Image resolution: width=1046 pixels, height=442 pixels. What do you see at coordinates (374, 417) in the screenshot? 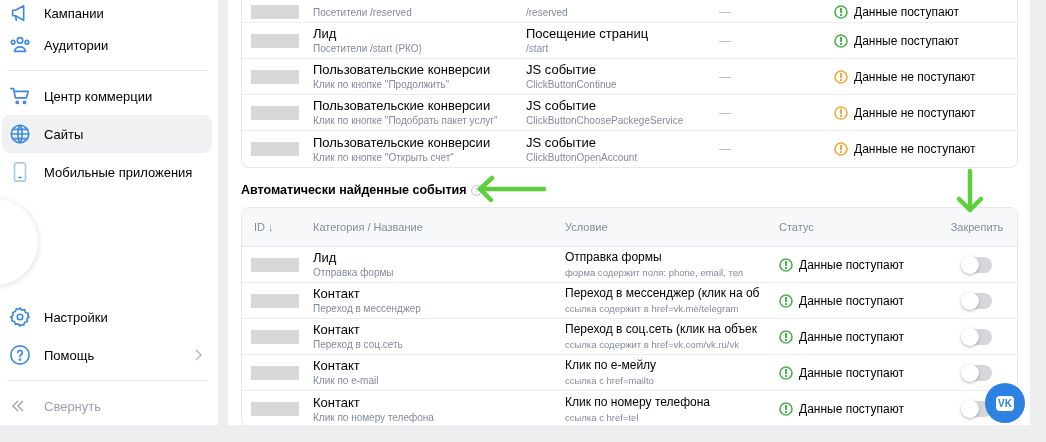
I see `event-name: Клик по номеру телефона` at bounding box center [374, 417].